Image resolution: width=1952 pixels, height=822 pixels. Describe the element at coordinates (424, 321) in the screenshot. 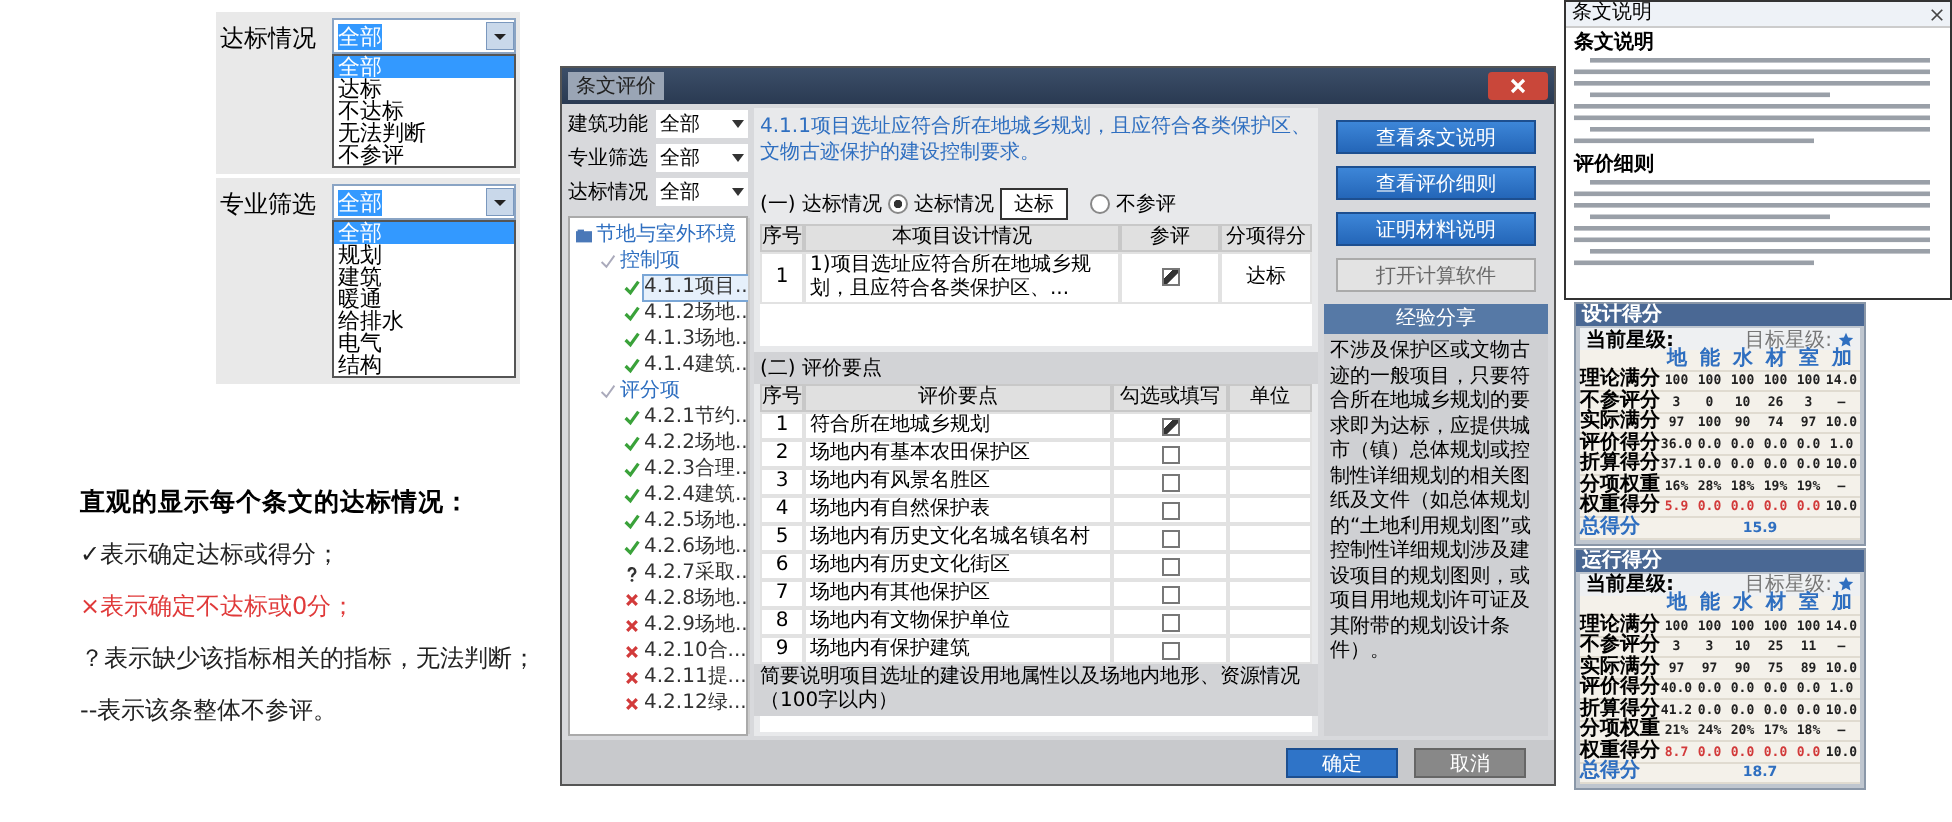

I see `dropdown-option: 给排水` at that location.